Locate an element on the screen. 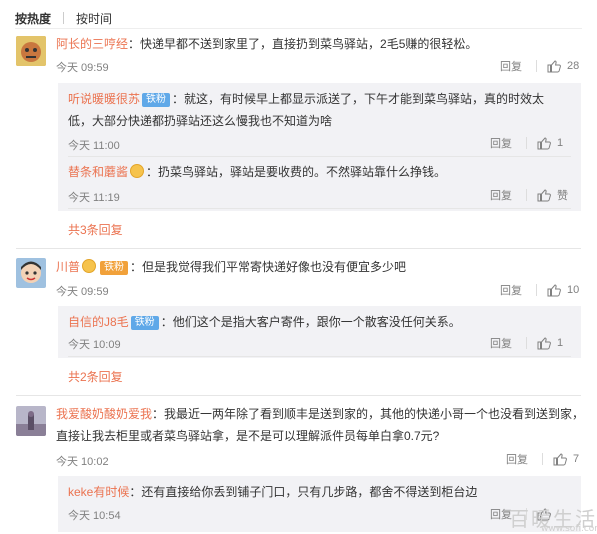  reply-author: 替条和蘑酱 is located at coordinates (98, 172).